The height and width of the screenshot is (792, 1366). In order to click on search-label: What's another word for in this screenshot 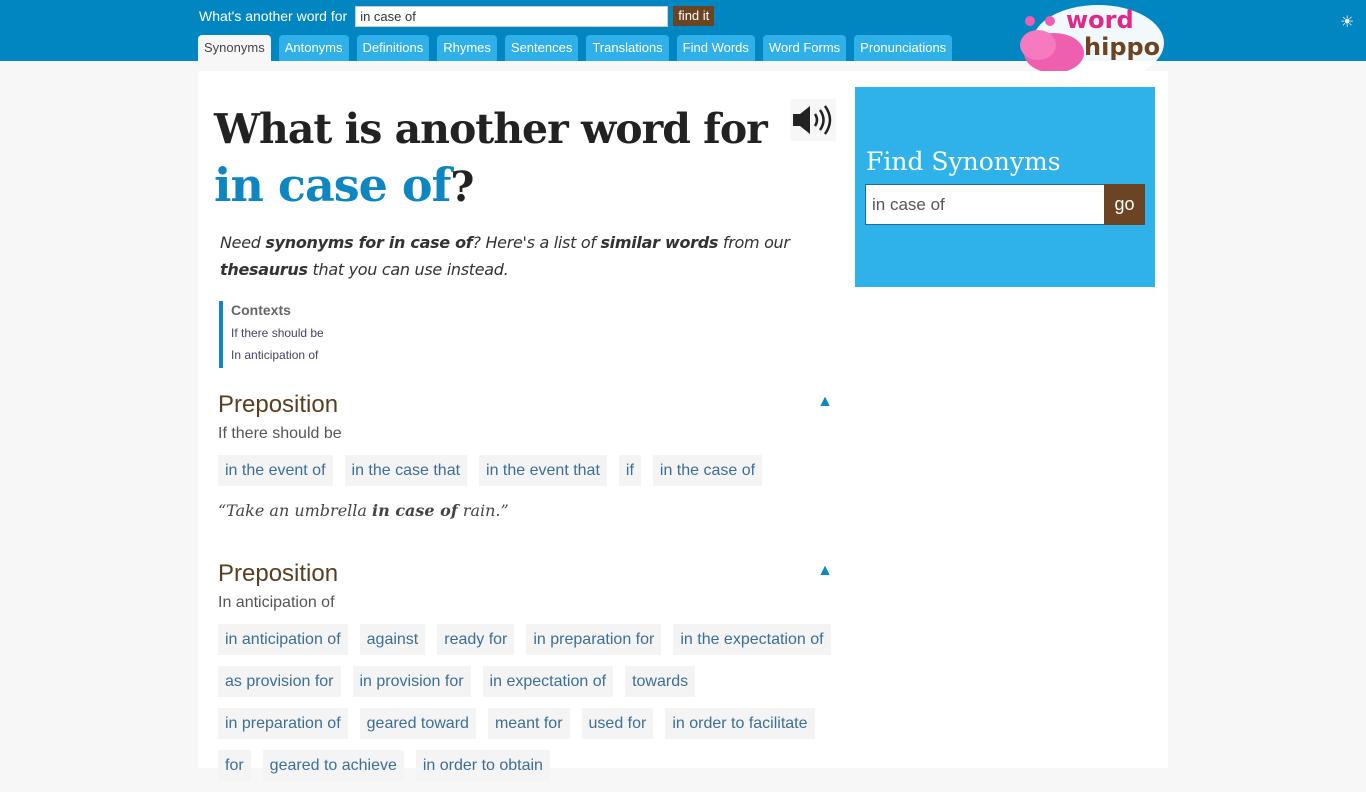, I will do `click(273, 16)`.